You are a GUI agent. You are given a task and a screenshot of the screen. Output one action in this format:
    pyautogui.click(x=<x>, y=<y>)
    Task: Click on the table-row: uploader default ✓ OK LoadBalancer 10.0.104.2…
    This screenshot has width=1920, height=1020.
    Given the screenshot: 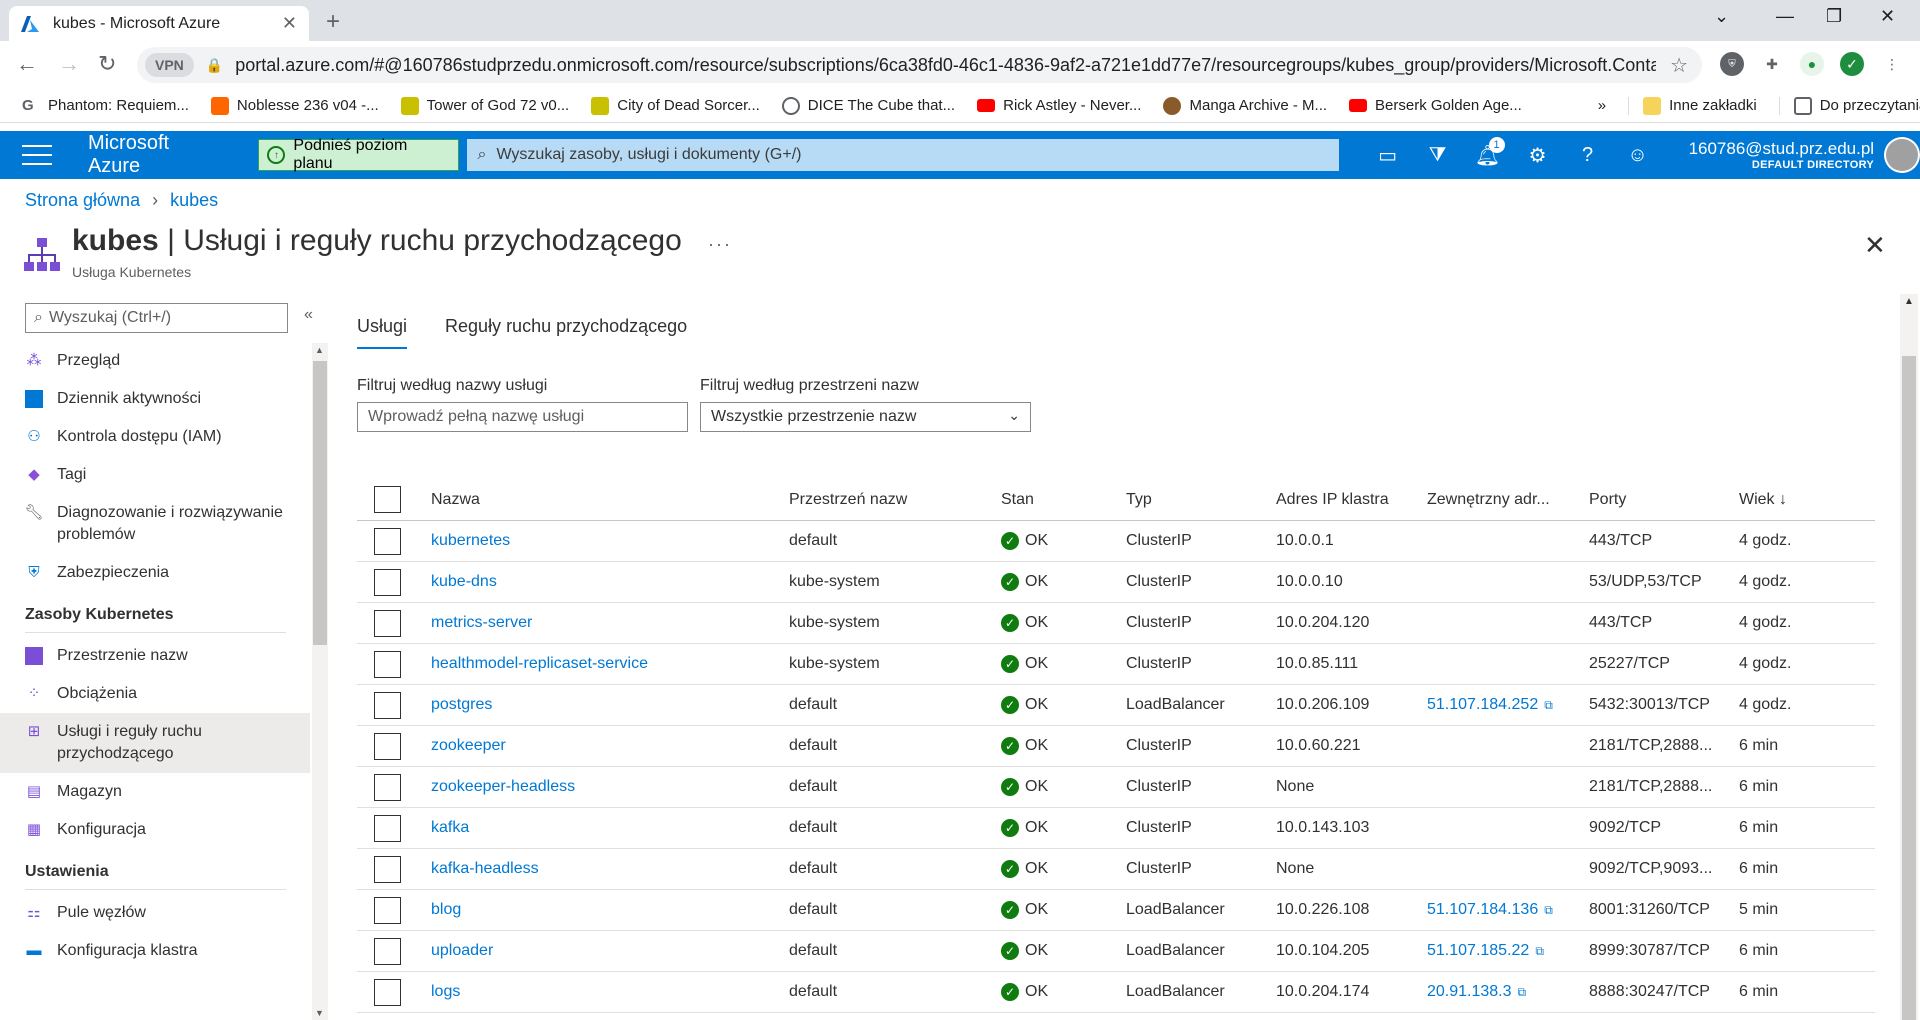 What is the action you would take?
    pyautogui.click(x=1116, y=951)
    